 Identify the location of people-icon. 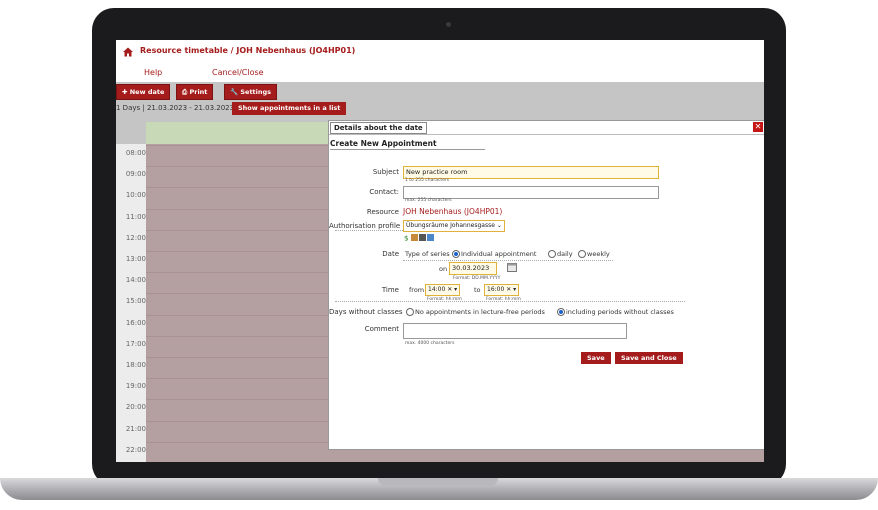
(414, 237).